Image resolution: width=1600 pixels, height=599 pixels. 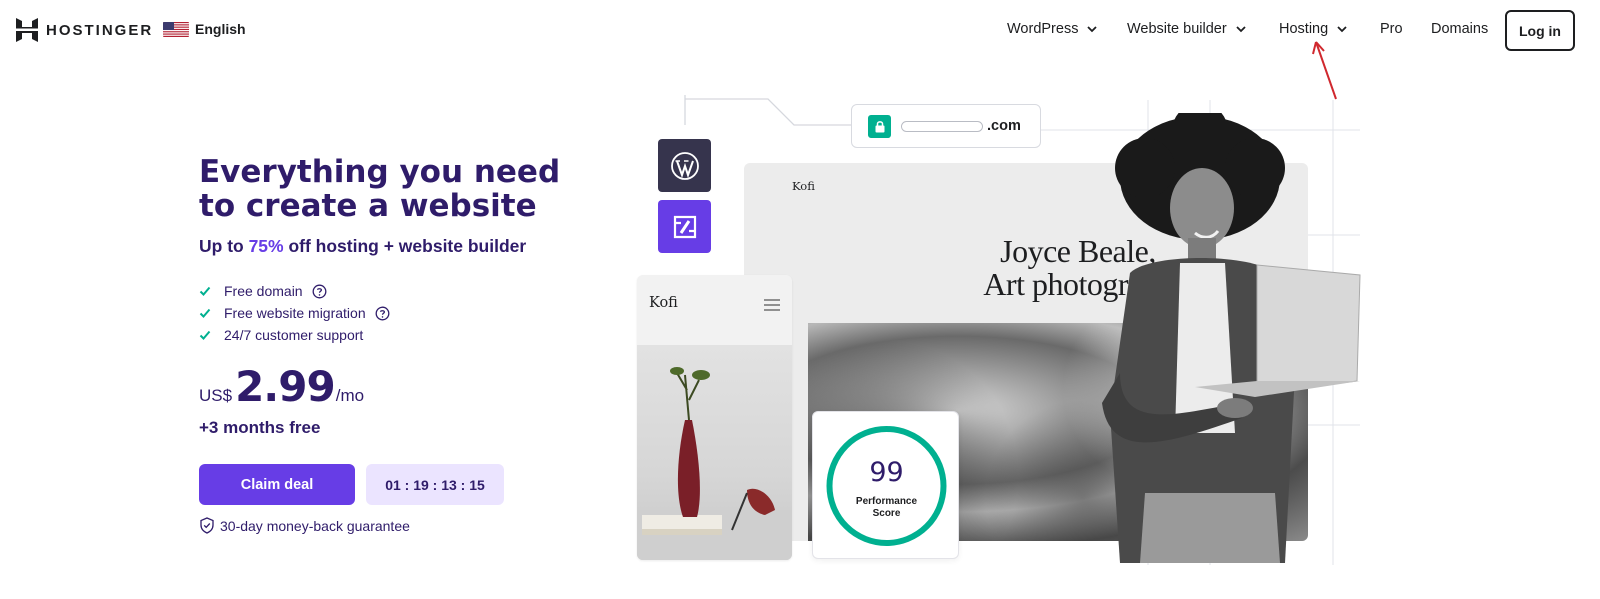 What do you see at coordinates (879, 126) in the screenshot?
I see `lock-icon` at bounding box center [879, 126].